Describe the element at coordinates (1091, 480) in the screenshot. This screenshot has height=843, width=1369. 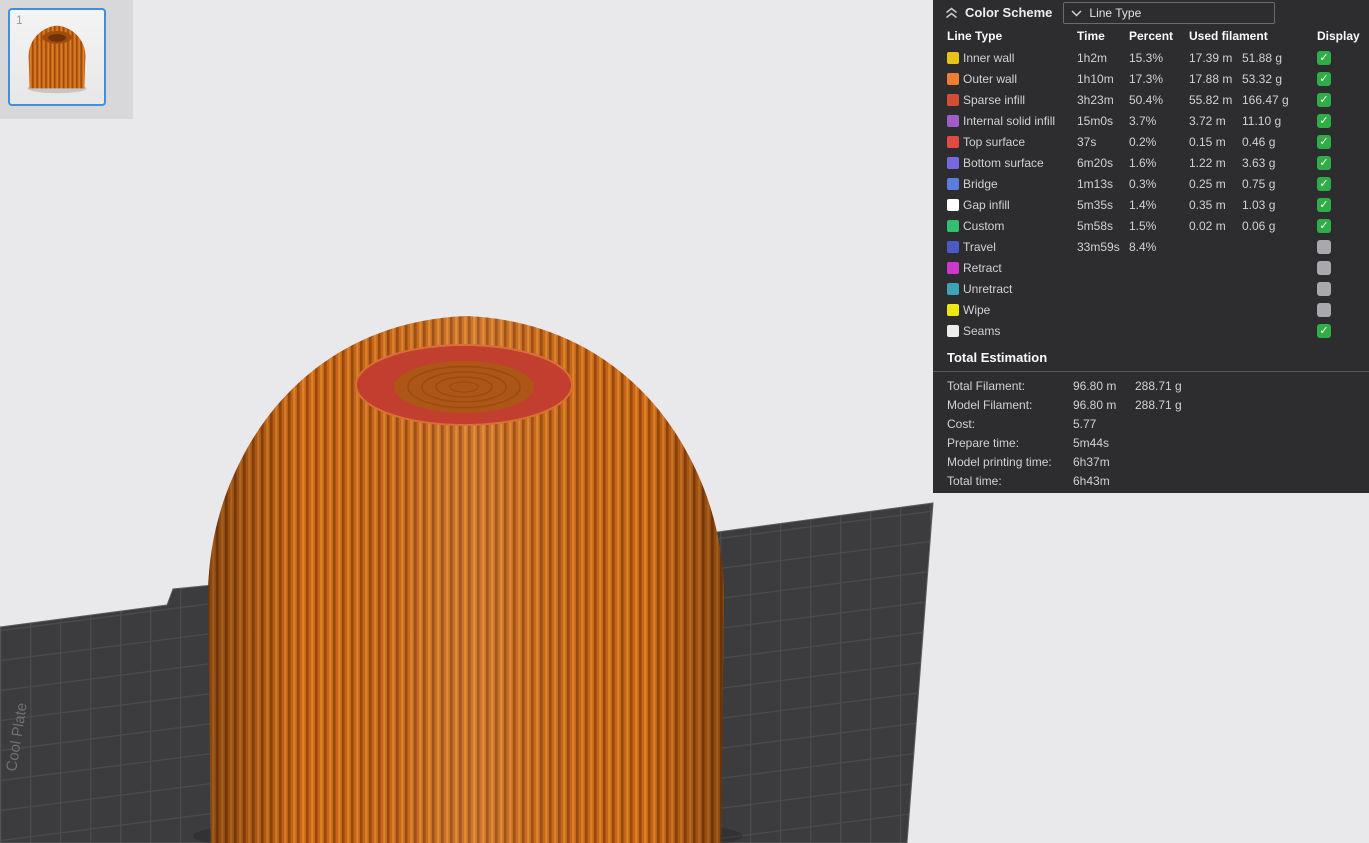
I see `total-row-value-1: 6h43m` at that location.